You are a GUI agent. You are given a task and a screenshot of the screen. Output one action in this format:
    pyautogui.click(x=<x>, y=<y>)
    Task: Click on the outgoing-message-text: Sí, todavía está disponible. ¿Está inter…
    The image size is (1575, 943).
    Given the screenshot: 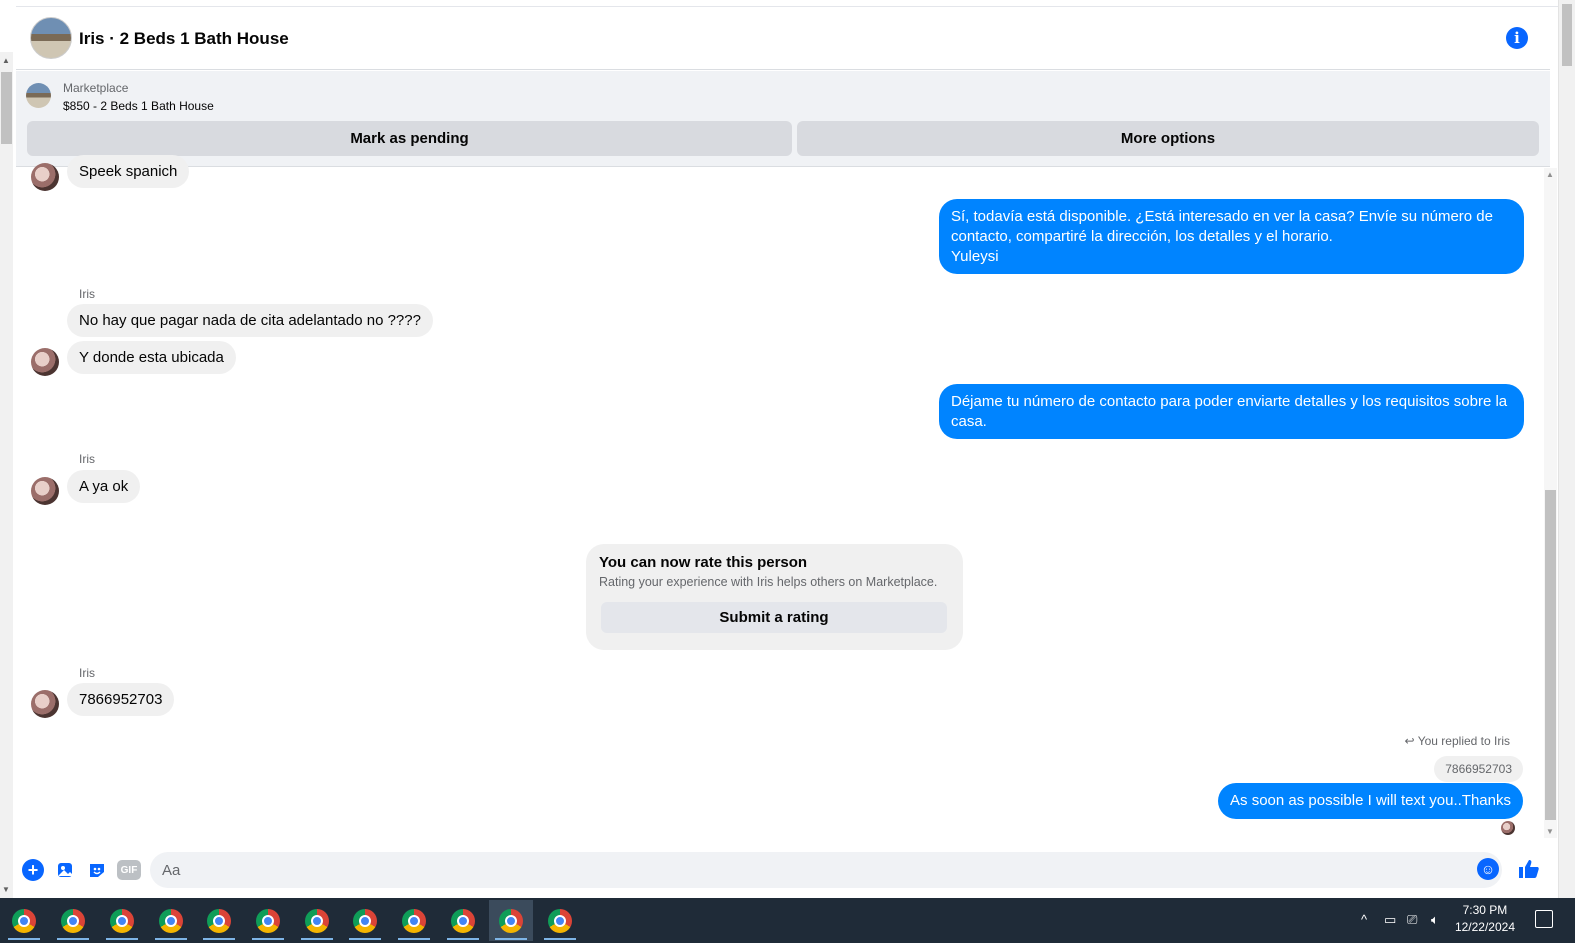 What is the action you would take?
    pyautogui.click(x=1222, y=226)
    